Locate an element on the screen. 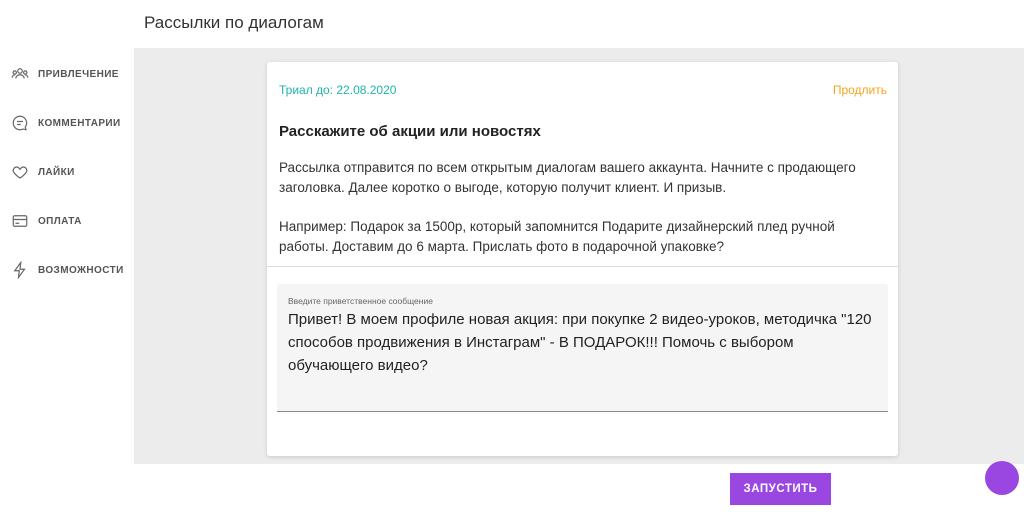 The image size is (1024, 512). trial-expiry-text: Триал до: 22.08.2020 is located at coordinates (338, 90).